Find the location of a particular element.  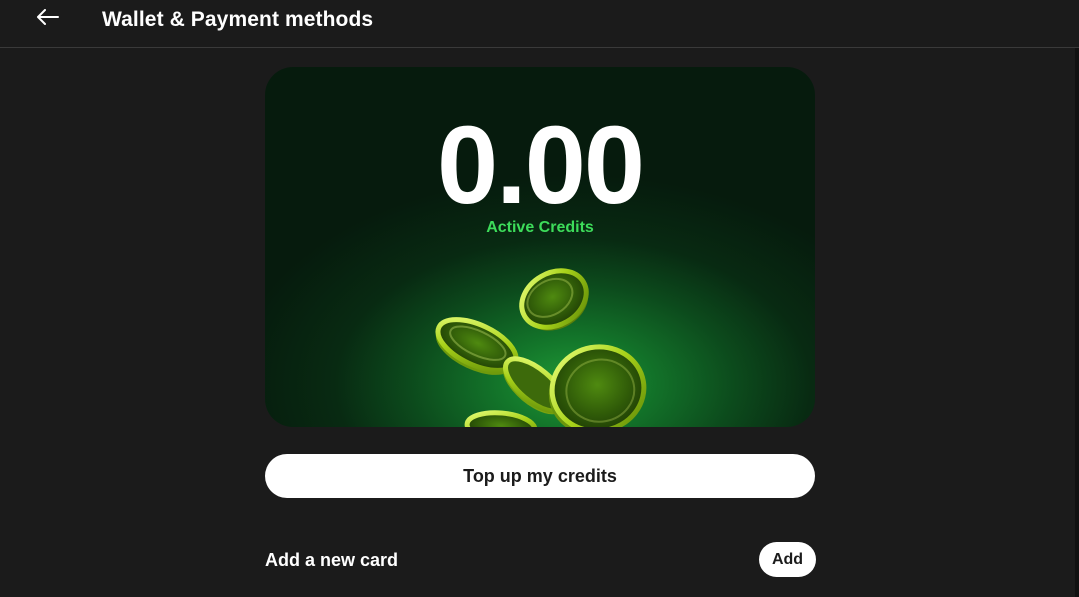

credits-value: 0.00 is located at coordinates (540, 165).